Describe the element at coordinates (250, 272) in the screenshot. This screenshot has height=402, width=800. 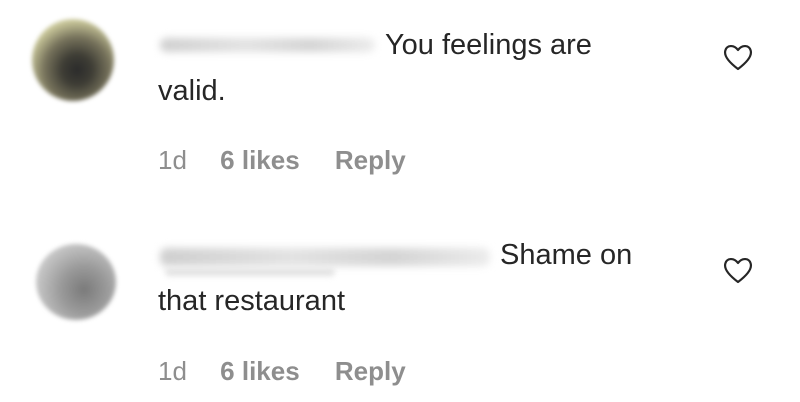
I see `username-redacted-extra` at that location.